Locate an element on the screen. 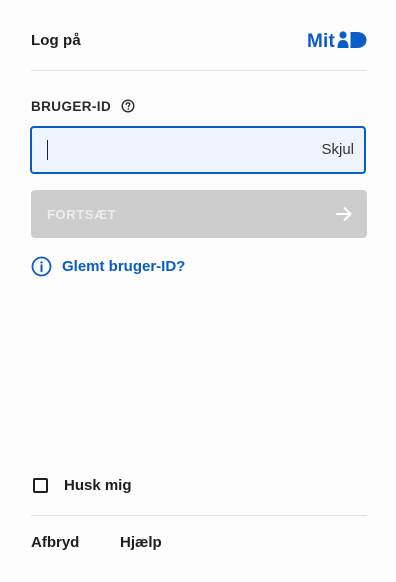 The width and height of the screenshot is (396, 582). logo-text: Mit is located at coordinates (320, 41).